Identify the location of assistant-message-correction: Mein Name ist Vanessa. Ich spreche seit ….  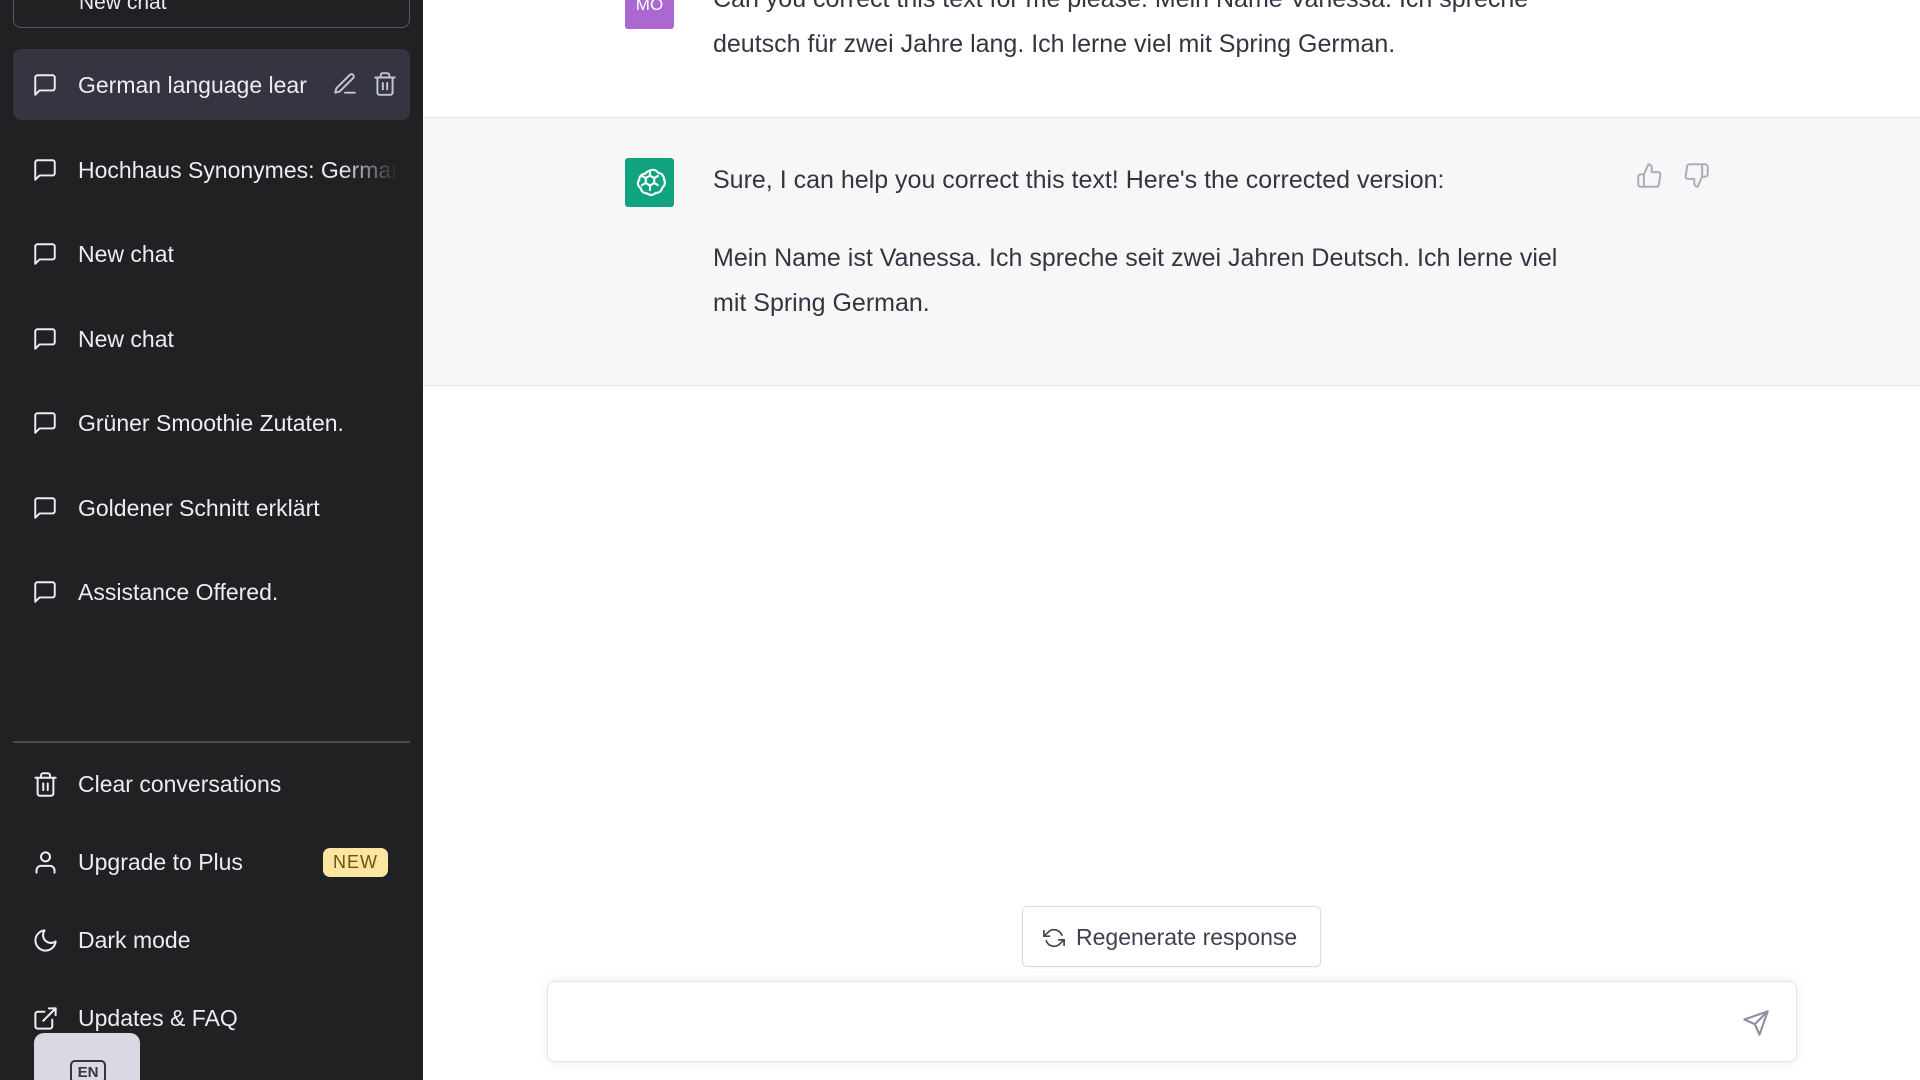
(1163, 281).